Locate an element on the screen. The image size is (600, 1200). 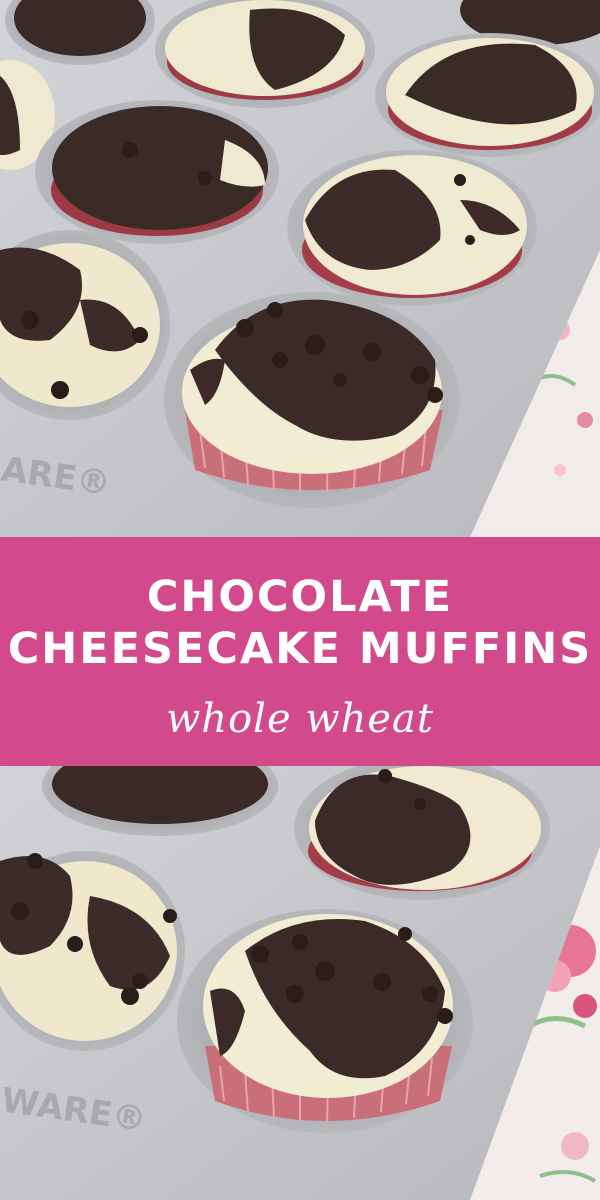
recipe-subtitle: whole wheat is located at coordinates (300, 719).